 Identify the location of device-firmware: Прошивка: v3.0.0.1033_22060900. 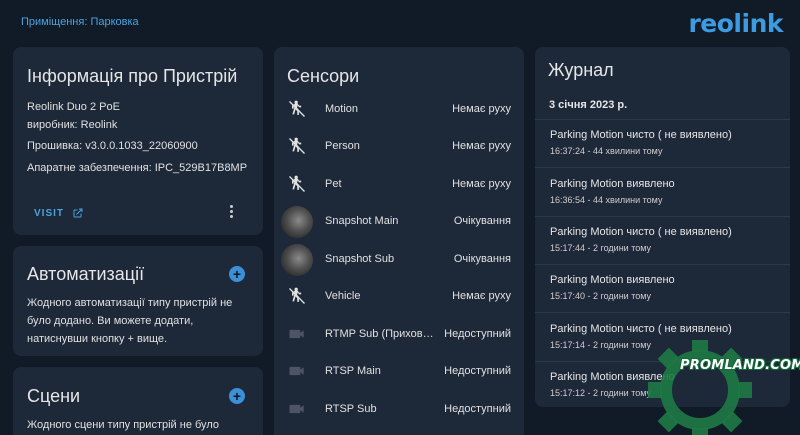
(112, 146).